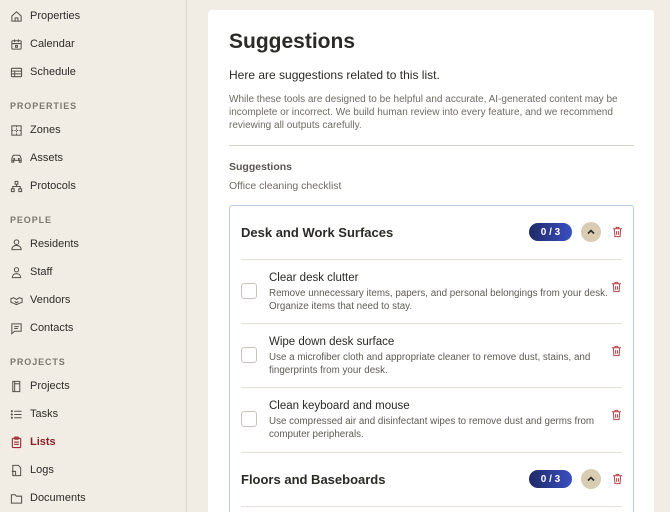 The height and width of the screenshot is (512, 670). I want to click on sidebar-item-vendors: Vendors, so click(40, 300).